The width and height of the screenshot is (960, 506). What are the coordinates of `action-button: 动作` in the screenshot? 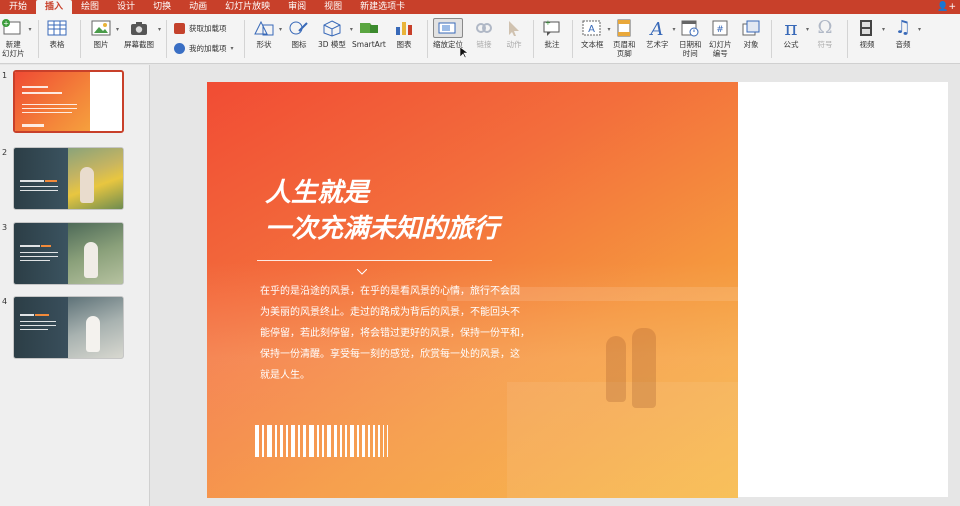 It's located at (514, 41).